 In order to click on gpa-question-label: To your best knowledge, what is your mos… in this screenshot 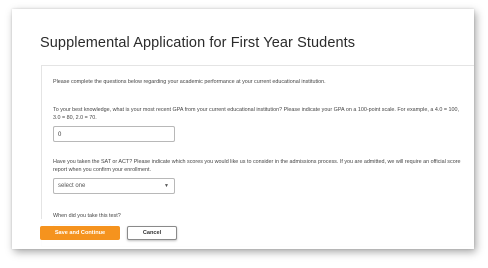, I will do `click(256, 114)`.